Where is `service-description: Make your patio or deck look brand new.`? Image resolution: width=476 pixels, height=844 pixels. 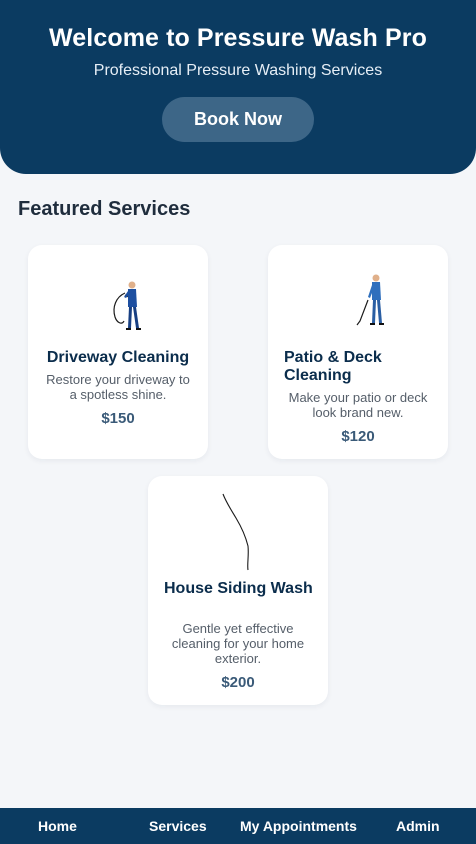 service-description: Make your patio or deck look brand new. is located at coordinates (358, 405).